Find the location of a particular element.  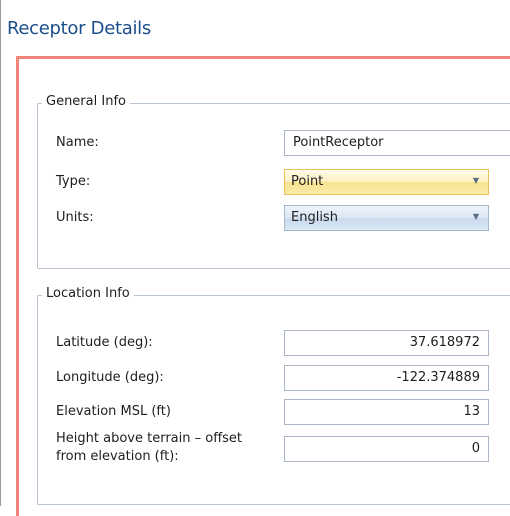

type-dropdown: Point ▼ is located at coordinates (386, 182).